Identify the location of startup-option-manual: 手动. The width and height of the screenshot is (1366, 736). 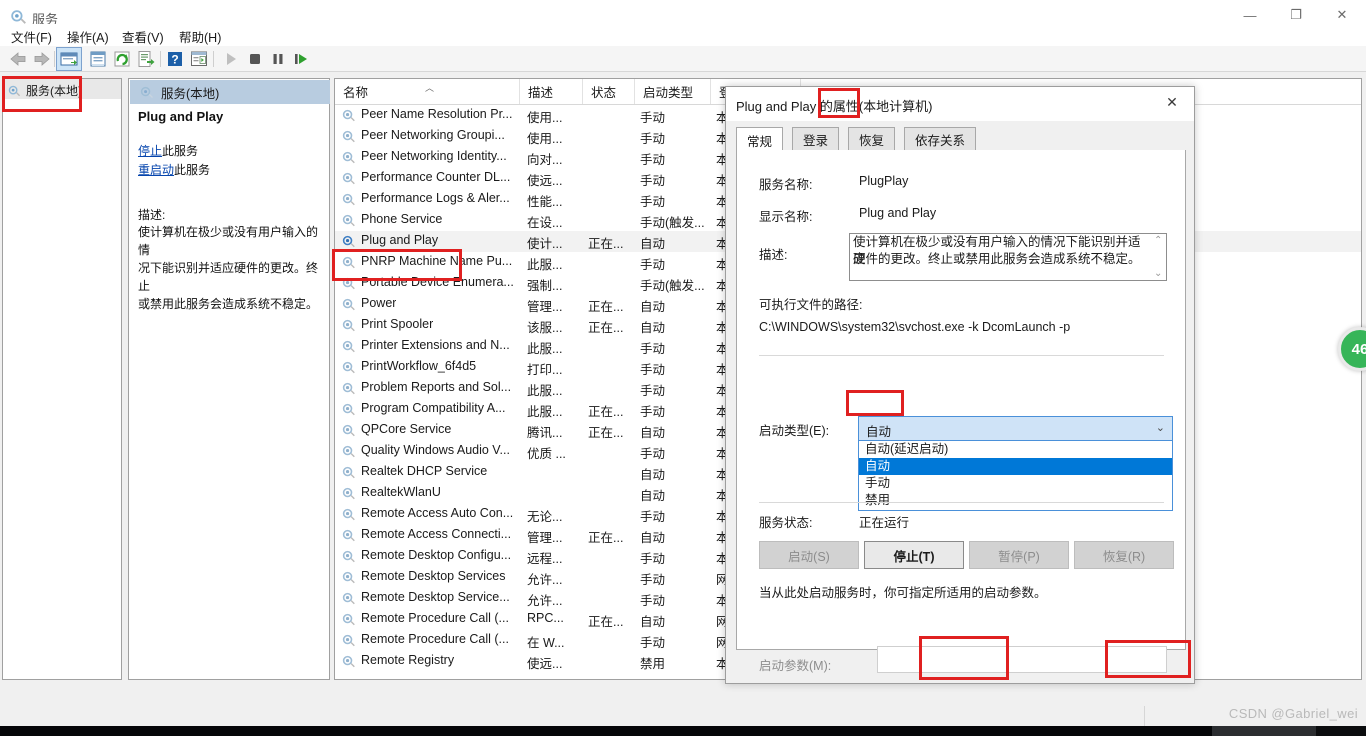
(1015, 483).